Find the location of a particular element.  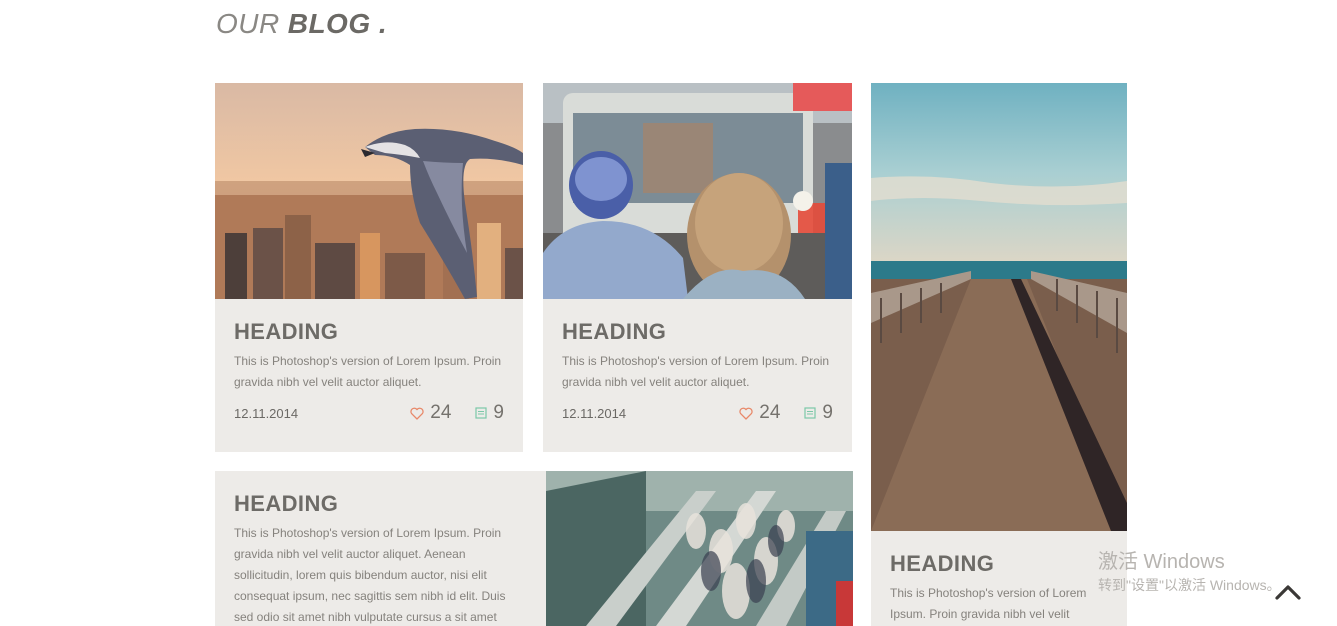

street-photo is located at coordinates (697, 191).